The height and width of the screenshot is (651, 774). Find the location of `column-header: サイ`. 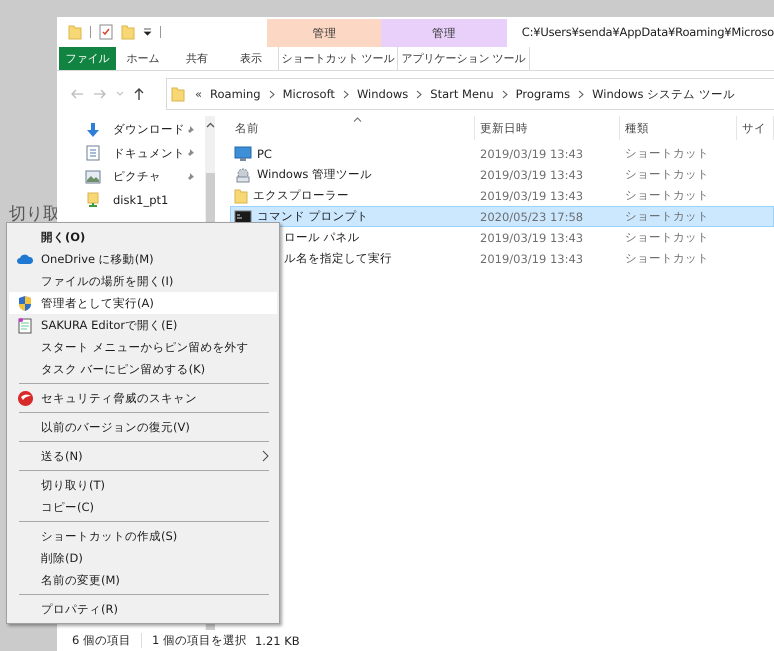

column-header: サイ is located at coordinates (754, 128).